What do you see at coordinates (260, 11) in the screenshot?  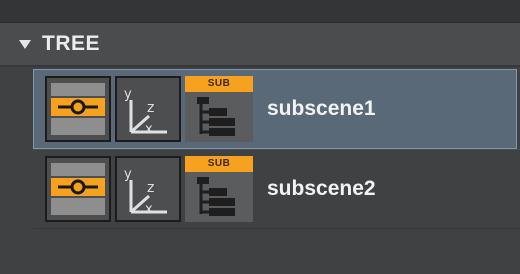 I see `top-bar` at bounding box center [260, 11].